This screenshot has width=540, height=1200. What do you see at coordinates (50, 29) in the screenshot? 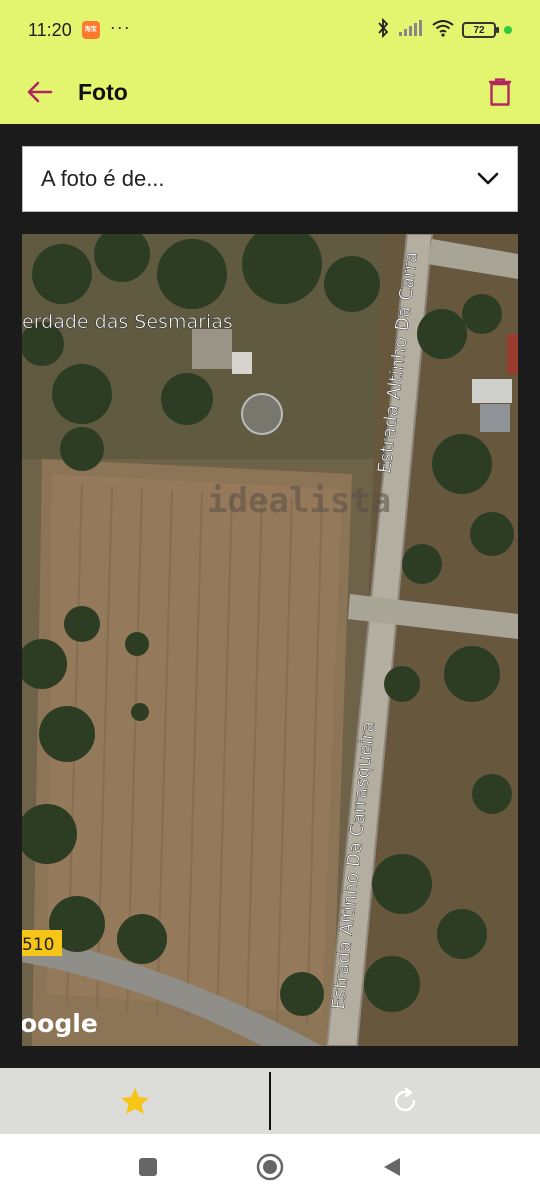
I see `status-time: 11:20` at bounding box center [50, 29].